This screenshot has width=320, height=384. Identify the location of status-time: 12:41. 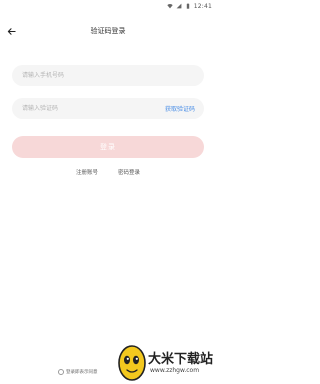
(202, 6).